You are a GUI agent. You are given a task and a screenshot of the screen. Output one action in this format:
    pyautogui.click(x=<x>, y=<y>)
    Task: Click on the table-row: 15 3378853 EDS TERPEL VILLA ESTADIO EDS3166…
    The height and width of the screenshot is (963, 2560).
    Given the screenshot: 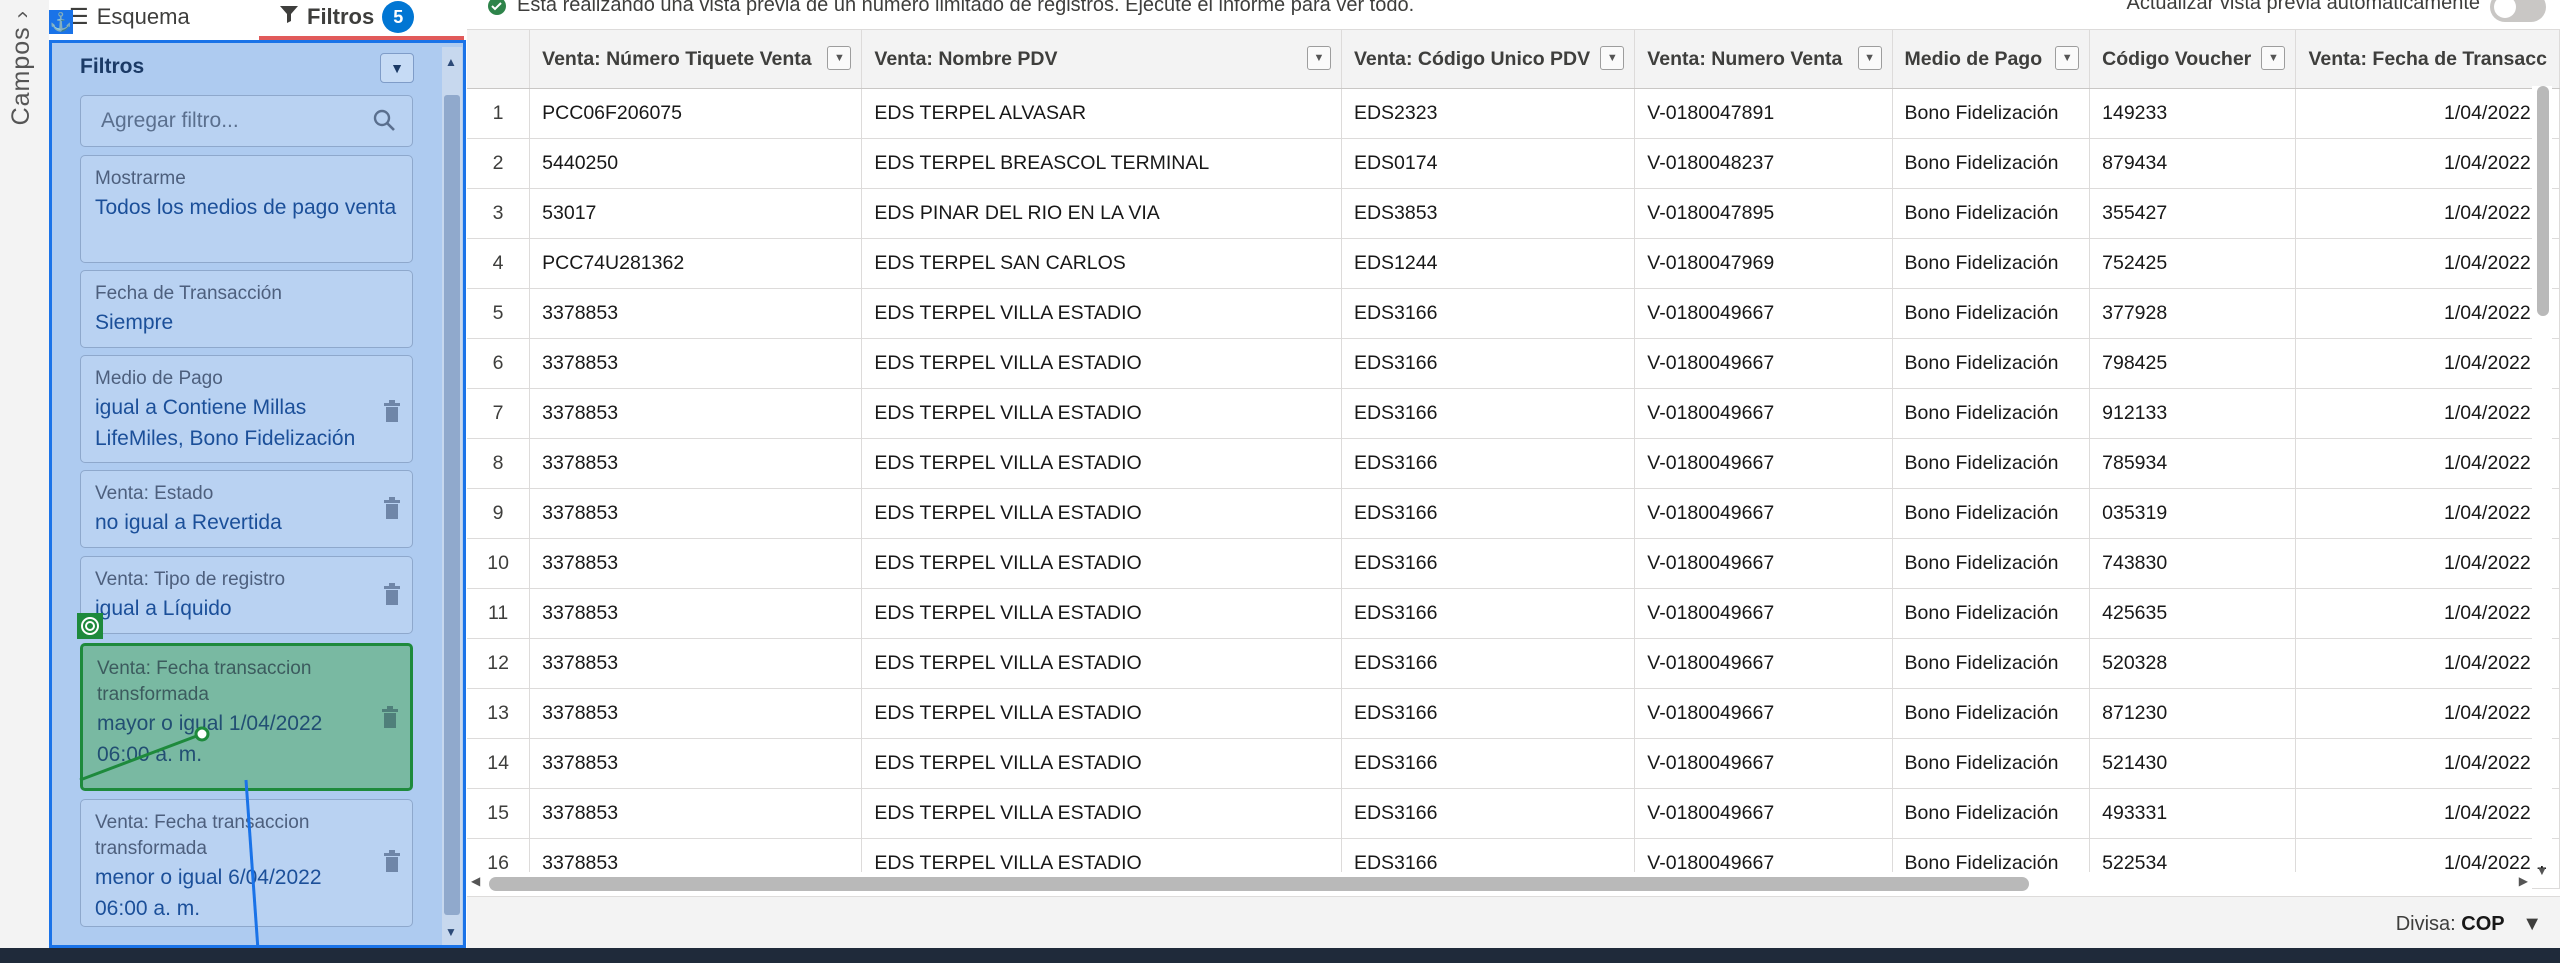 What is the action you would take?
    pyautogui.click(x=1513, y=813)
    